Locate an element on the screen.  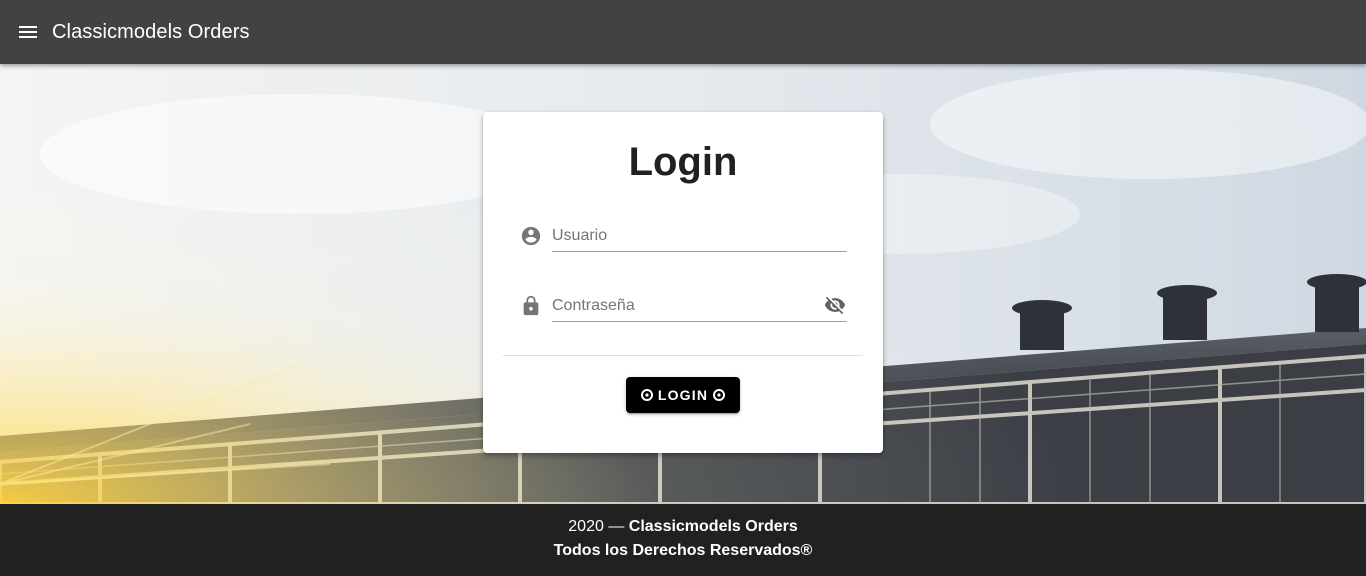
login-button-label: LOGIN is located at coordinates (683, 395).